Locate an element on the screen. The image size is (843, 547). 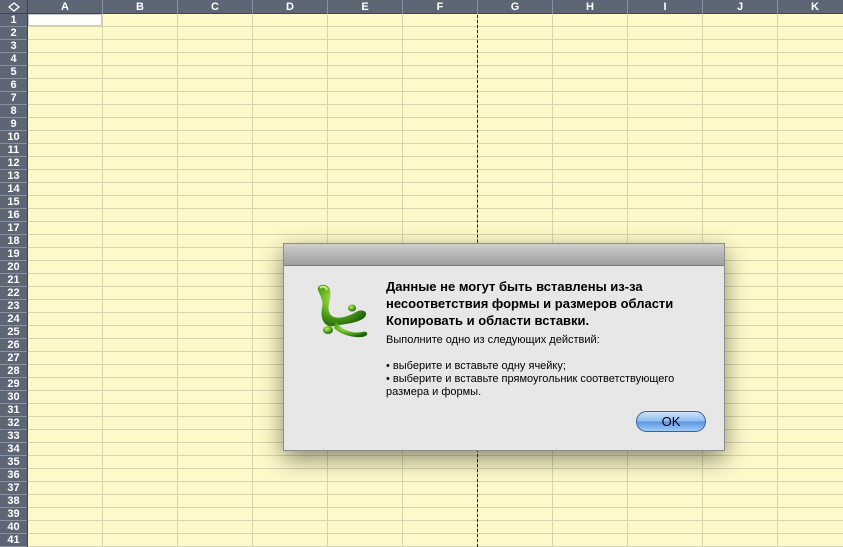
dialog-titlebar is located at coordinates (504, 255).